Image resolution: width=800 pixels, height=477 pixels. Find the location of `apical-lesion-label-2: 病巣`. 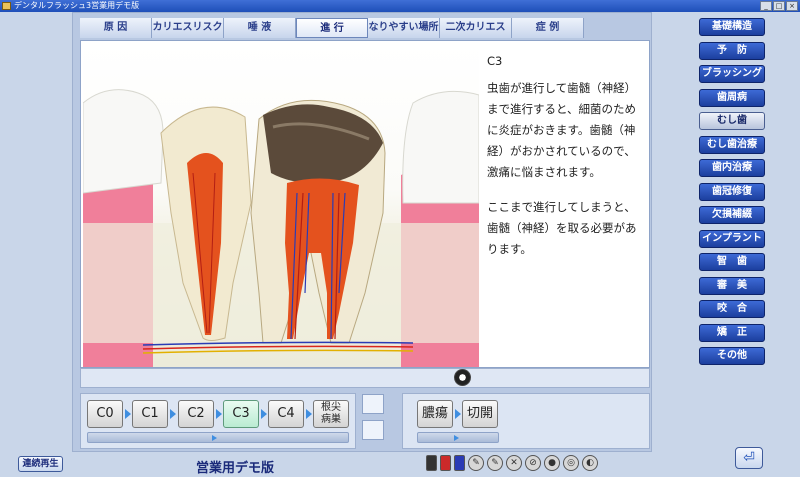

apical-lesion-label-2: 病巣 is located at coordinates (331, 419).